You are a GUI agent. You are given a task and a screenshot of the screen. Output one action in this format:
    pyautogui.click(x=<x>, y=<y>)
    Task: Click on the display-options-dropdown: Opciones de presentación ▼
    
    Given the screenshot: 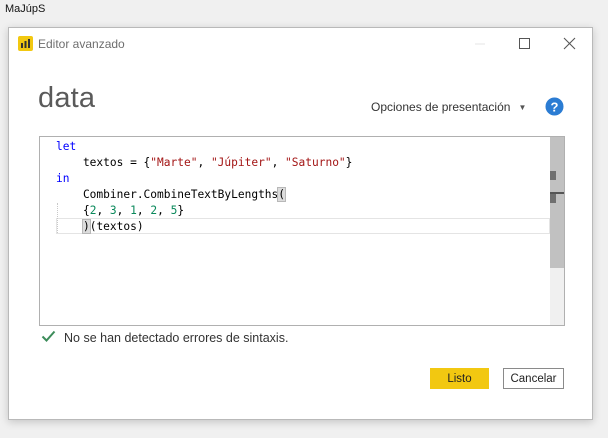 What is the action you would take?
    pyautogui.click(x=448, y=107)
    